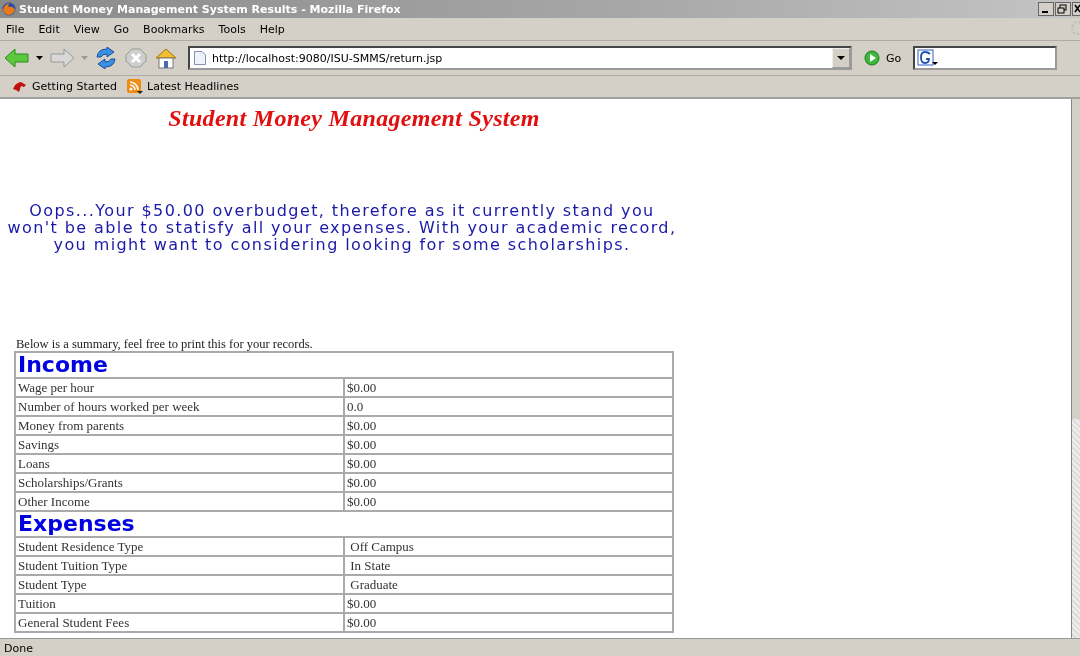 This screenshot has width=1080, height=656. Describe the element at coordinates (508, 565) in the screenshot. I see `row-value: In State` at that location.